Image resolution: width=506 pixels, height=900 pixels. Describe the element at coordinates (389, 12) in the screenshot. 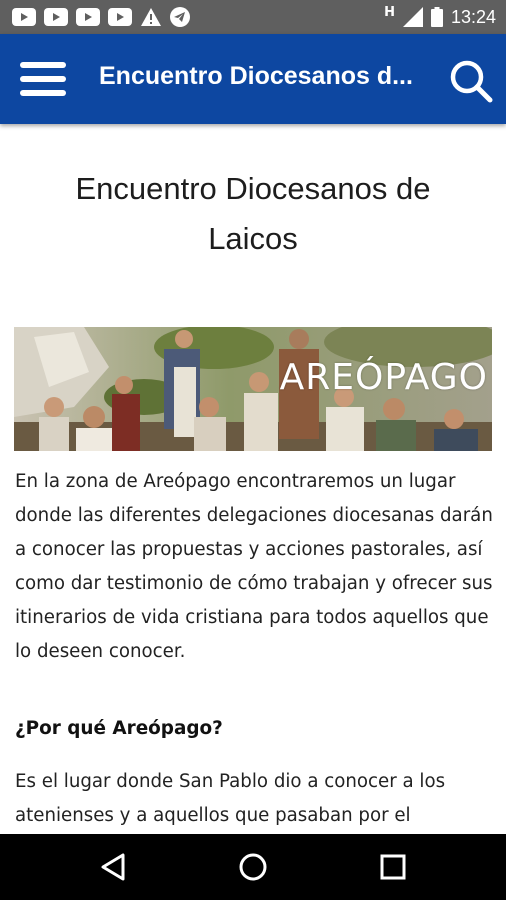

I see `network-type-label: H` at that location.